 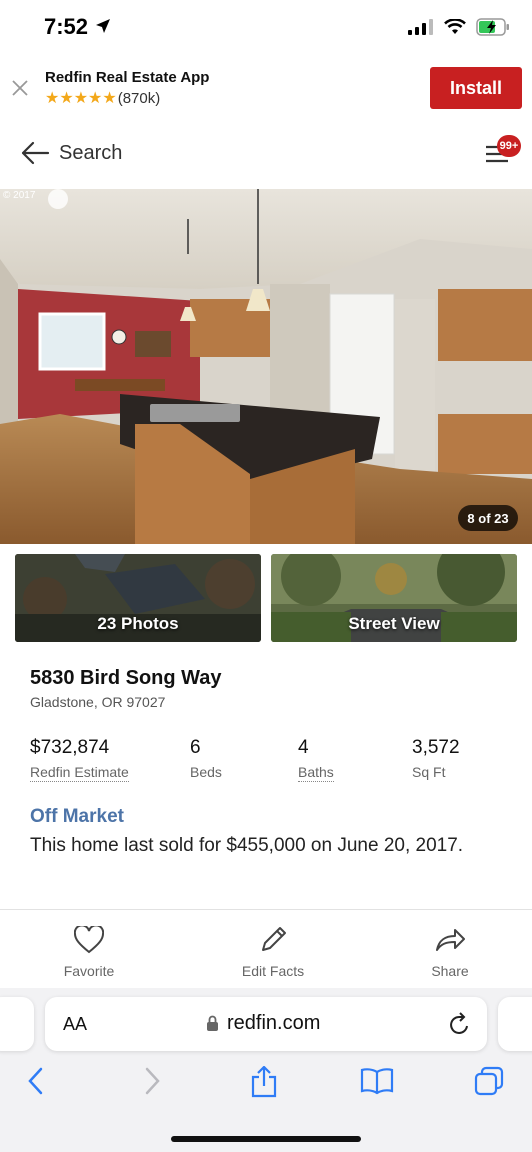 What do you see at coordinates (274, 939) in the screenshot?
I see `pencil-icon` at bounding box center [274, 939].